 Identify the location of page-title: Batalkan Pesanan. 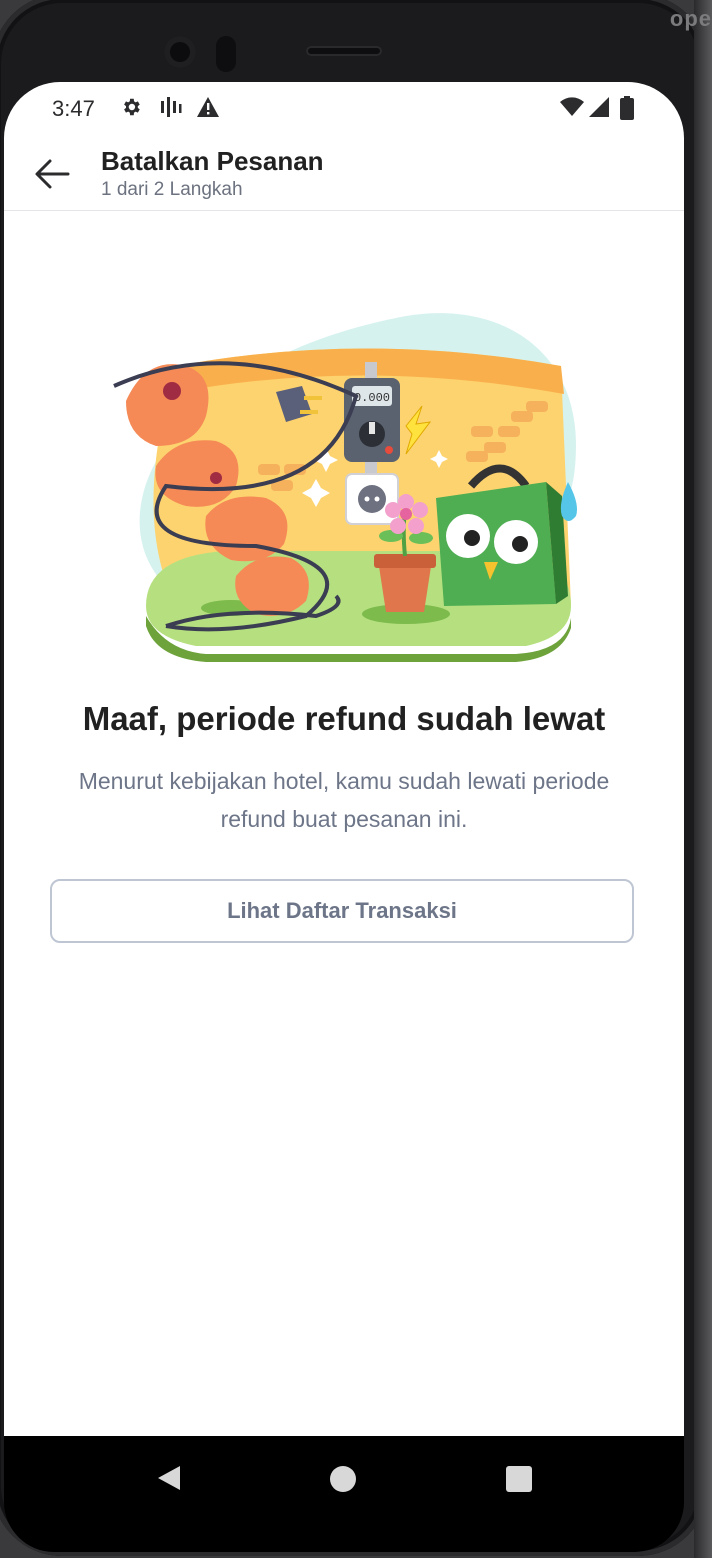
(212, 161).